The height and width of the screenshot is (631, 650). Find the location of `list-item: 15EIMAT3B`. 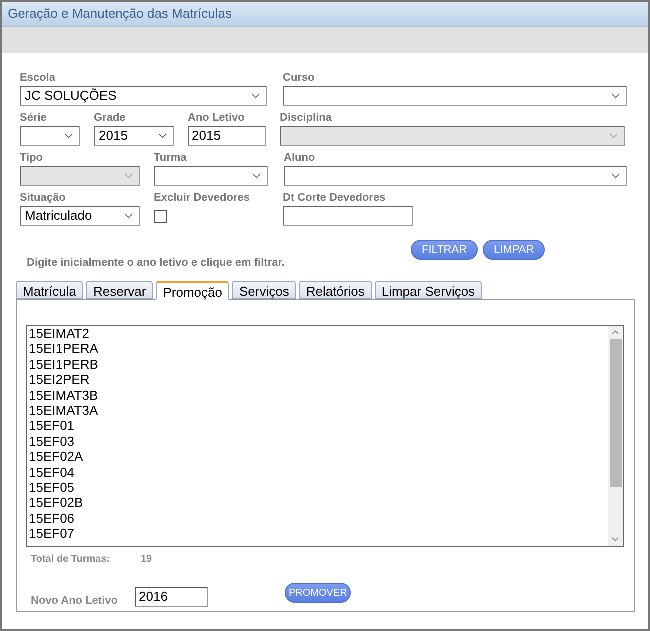

list-item: 15EIMAT3B is located at coordinates (318, 395).